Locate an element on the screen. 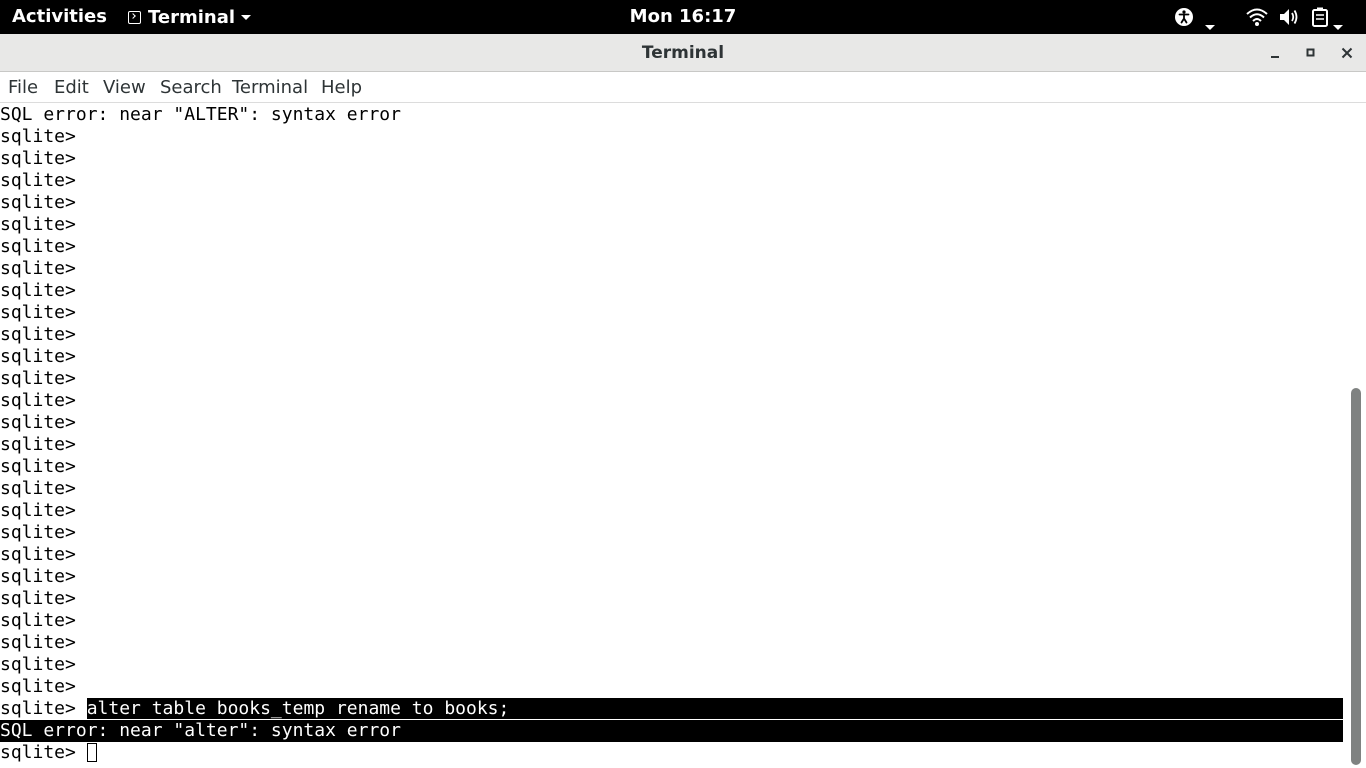 The image size is (1366, 768). app-menu-button: Terminal is located at coordinates (190, 17).